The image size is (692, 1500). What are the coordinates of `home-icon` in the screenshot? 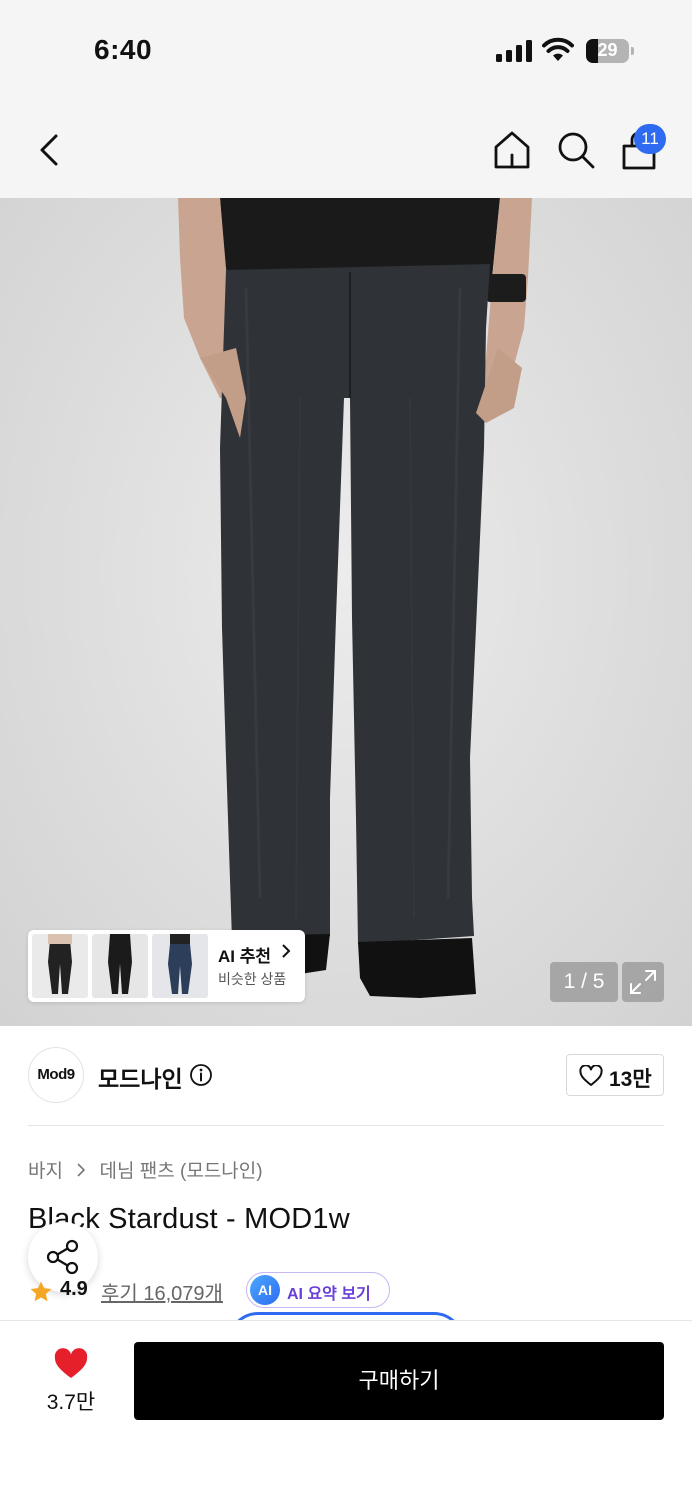 It's located at (512, 150).